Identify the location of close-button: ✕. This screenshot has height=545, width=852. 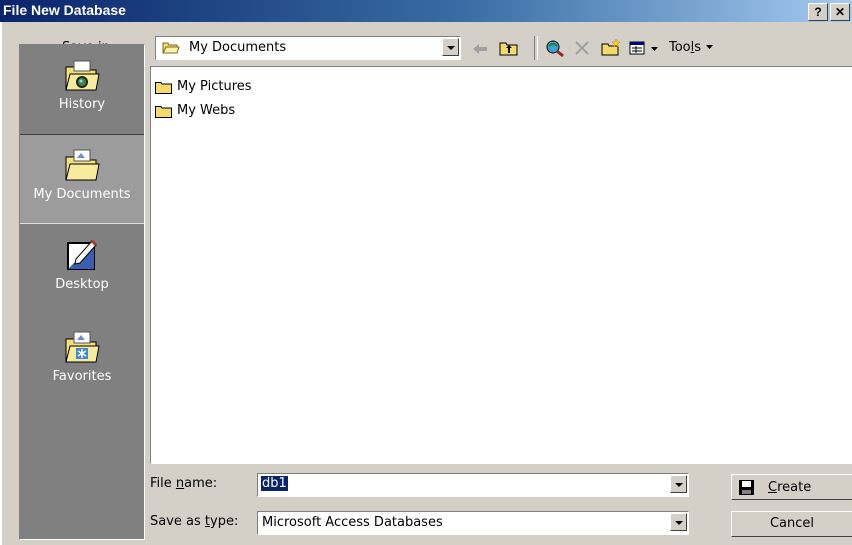
(840, 12).